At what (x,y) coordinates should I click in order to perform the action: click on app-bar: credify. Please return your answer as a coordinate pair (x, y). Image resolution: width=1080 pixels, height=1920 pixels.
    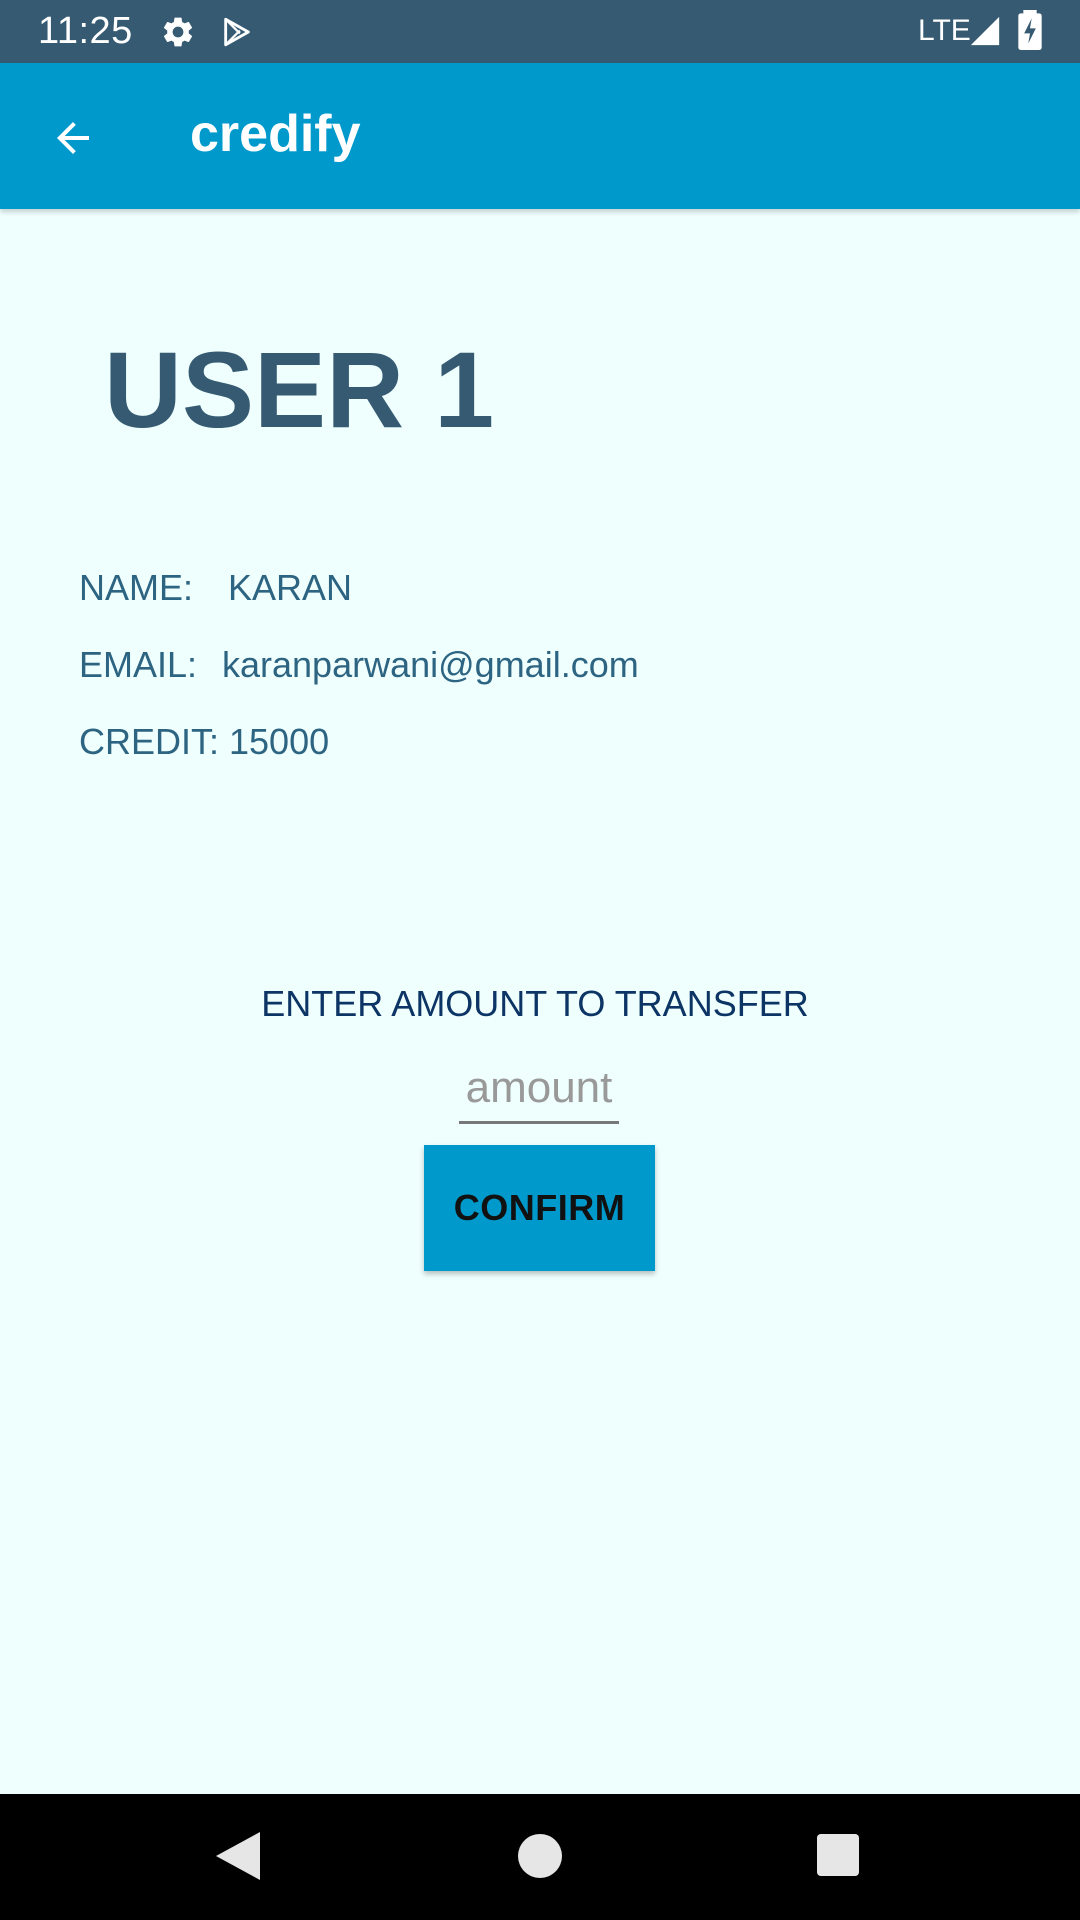
    Looking at the image, I should click on (540, 136).